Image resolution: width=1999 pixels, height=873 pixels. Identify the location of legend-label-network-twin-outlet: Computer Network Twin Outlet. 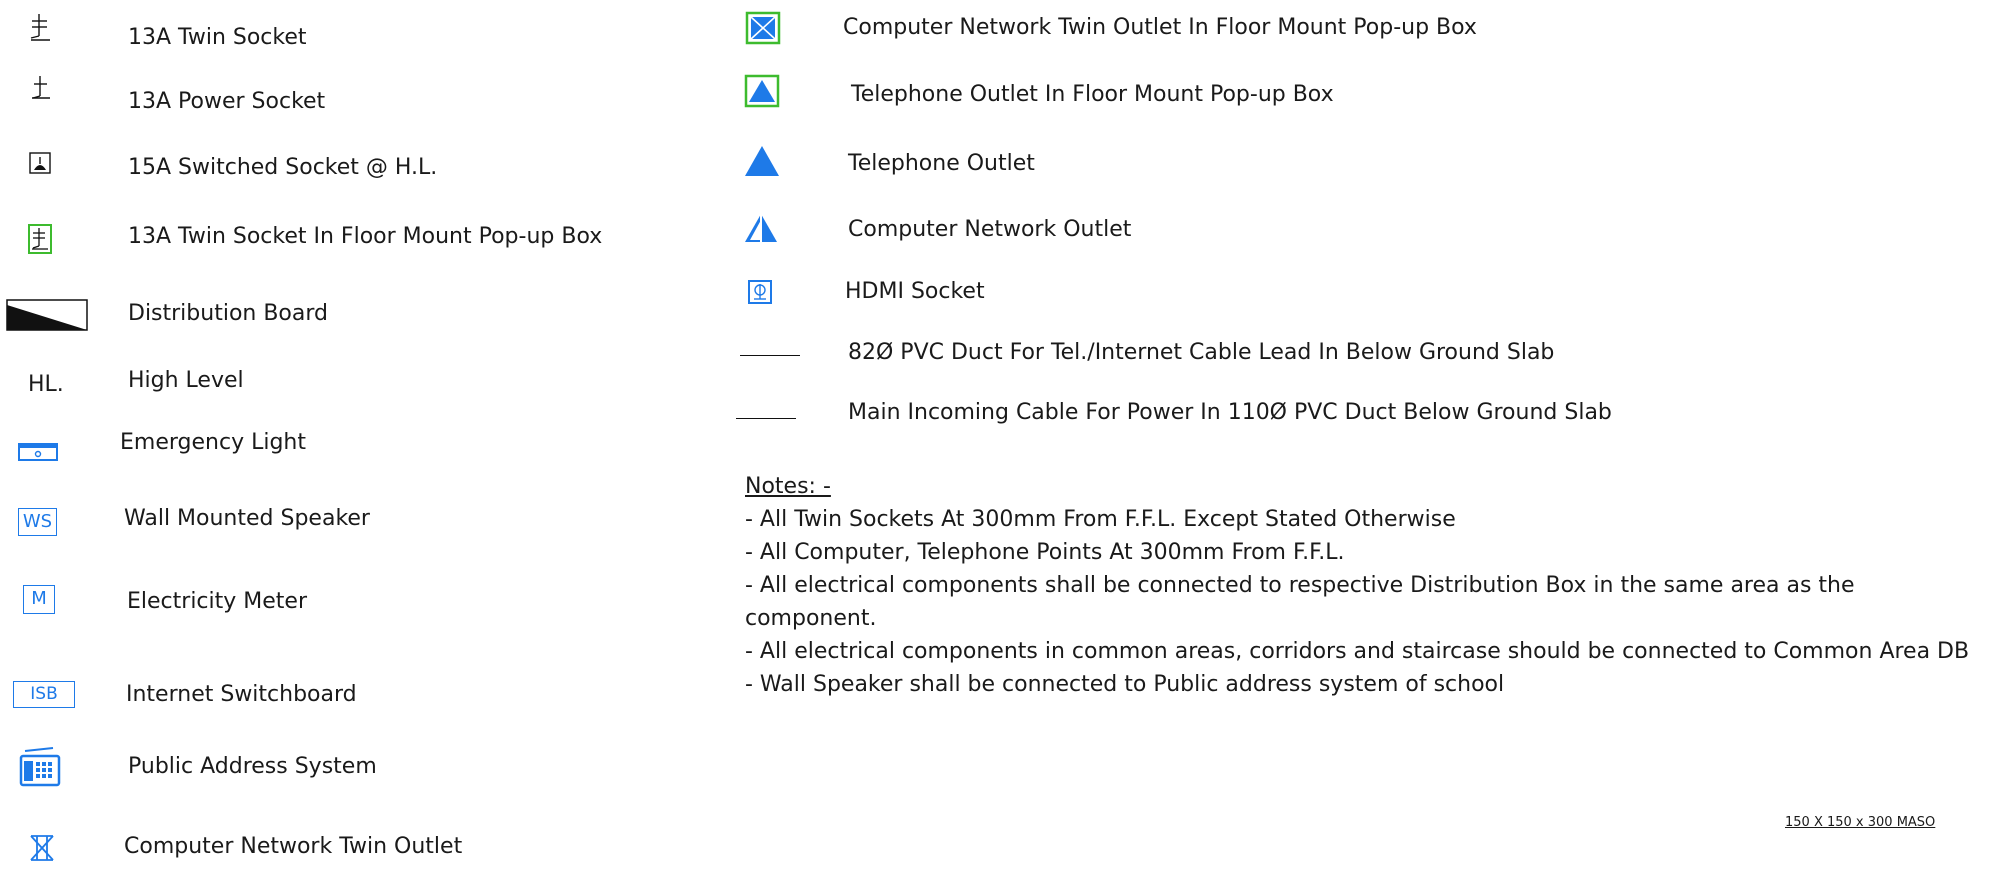
(293, 846).